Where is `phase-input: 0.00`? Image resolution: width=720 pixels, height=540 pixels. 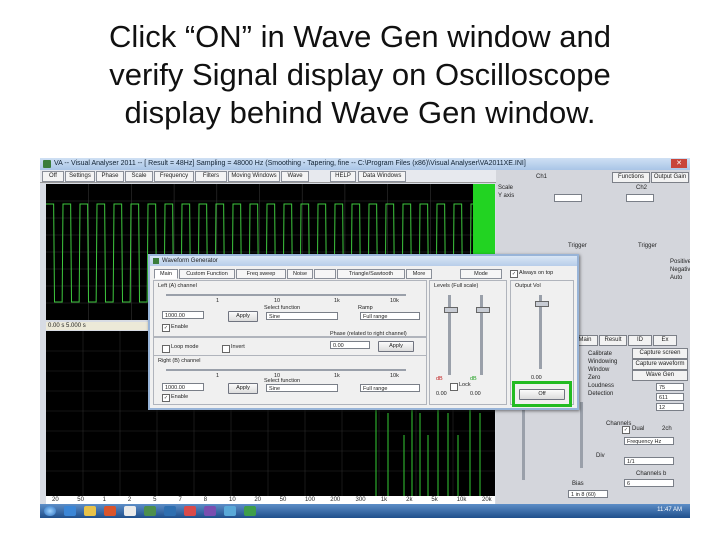 phase-input: 0.00 is located at coordinates (350, 345).